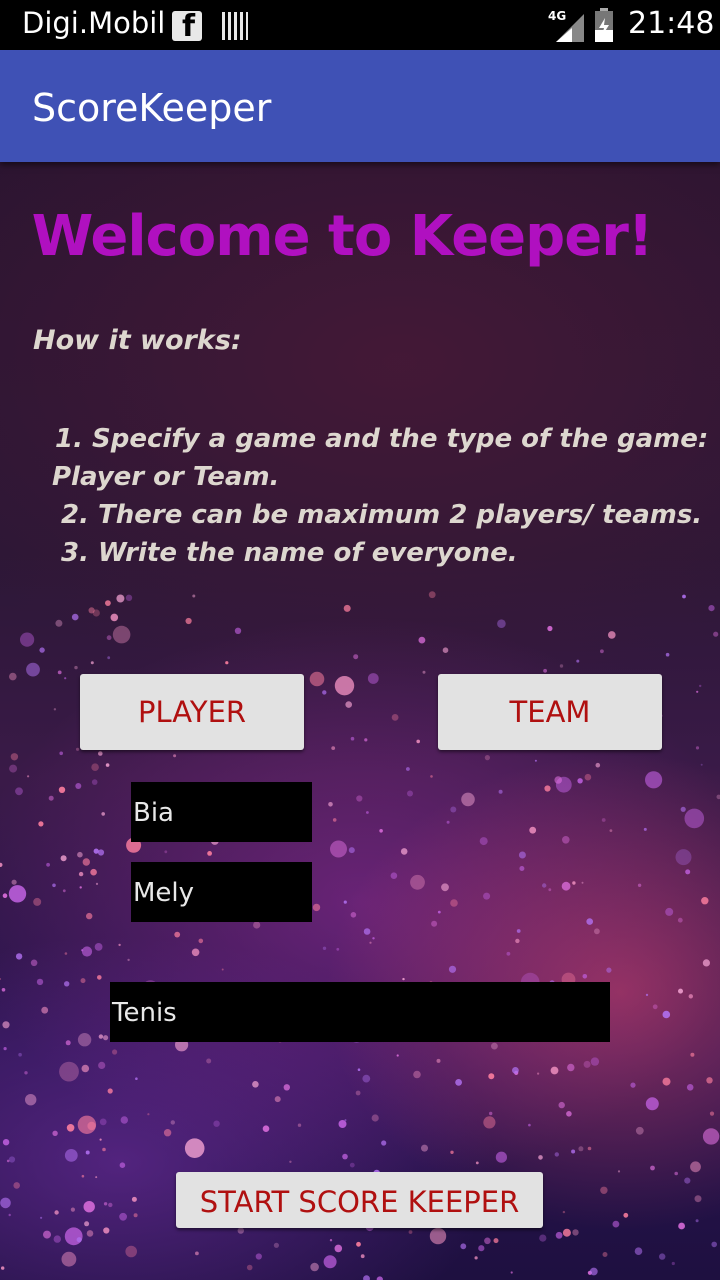 Image resolution: width=720 pixels, height=1280 pixels. I want to click on how-it-works-heading: How it works:, so click(137, 340).